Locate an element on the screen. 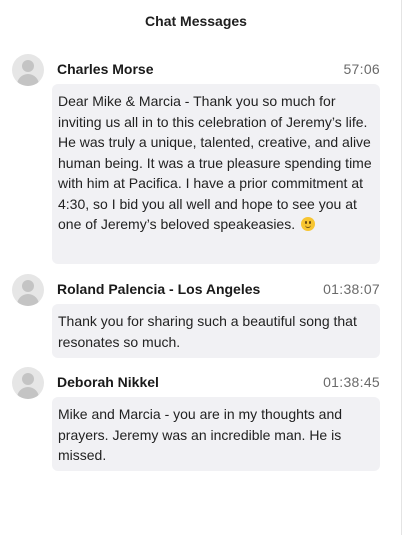  sender-name: Roland Palencia - Los Angeles is located at coordinates (159, 289).